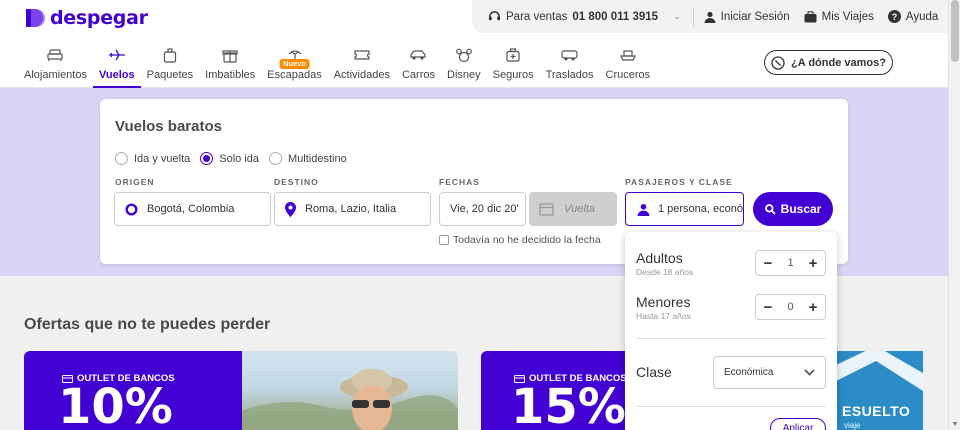  Describe the element at coordinates (546, 209) in the screenshot. I see `calendar-icon` at that location.